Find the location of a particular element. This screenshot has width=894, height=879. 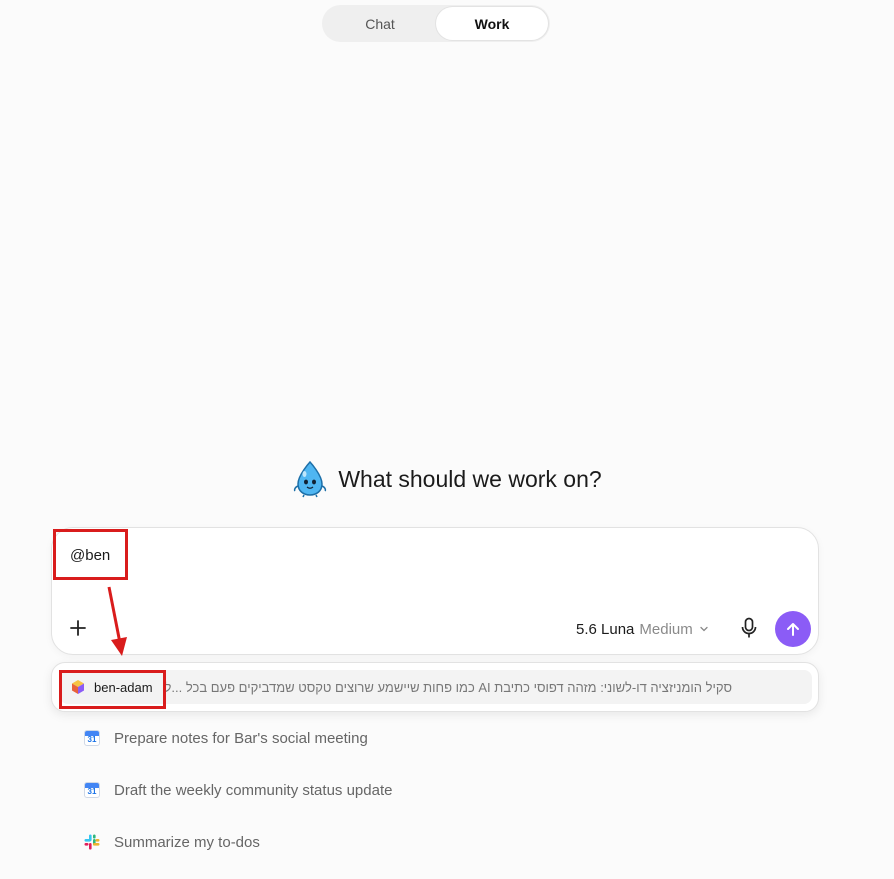

voice-input-button is located at coordinates (749, 628).